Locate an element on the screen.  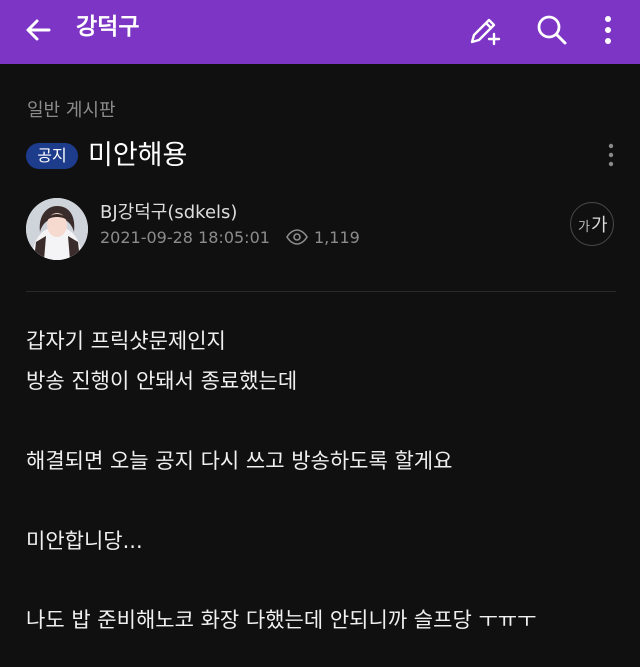
view-count-value: 1,119 is located at coordinates (337, 237).